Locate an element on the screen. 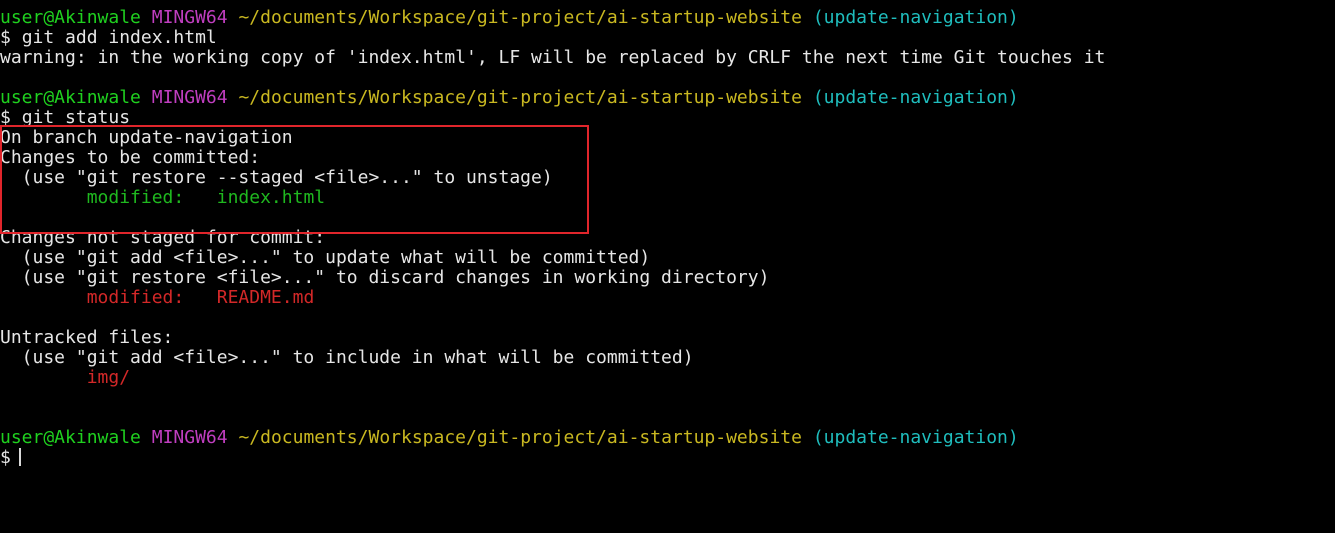 This screenshot has width=1335, height=533. command-line: $ git status is located at coordinates (667, 118).